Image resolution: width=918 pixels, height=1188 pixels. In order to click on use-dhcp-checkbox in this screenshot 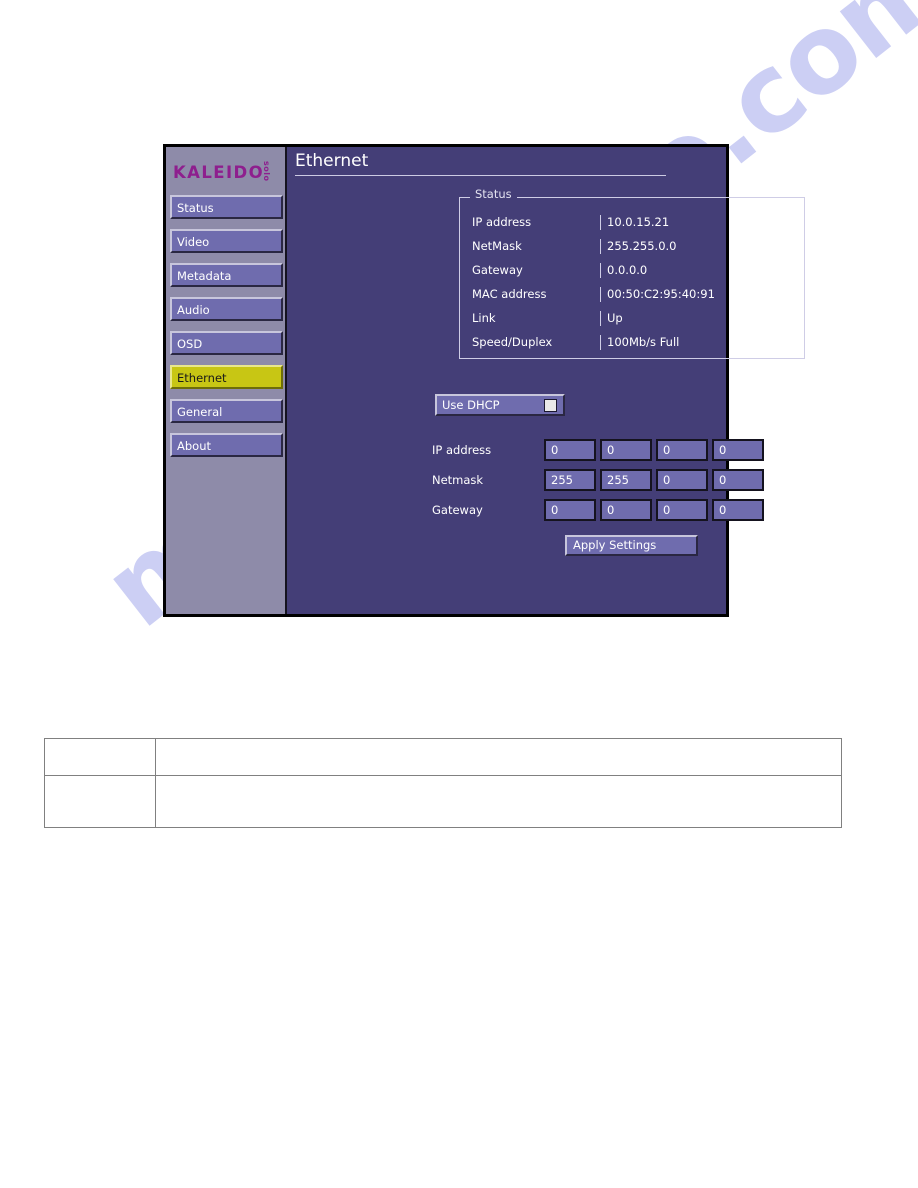, I will do `click(550, 405)`.